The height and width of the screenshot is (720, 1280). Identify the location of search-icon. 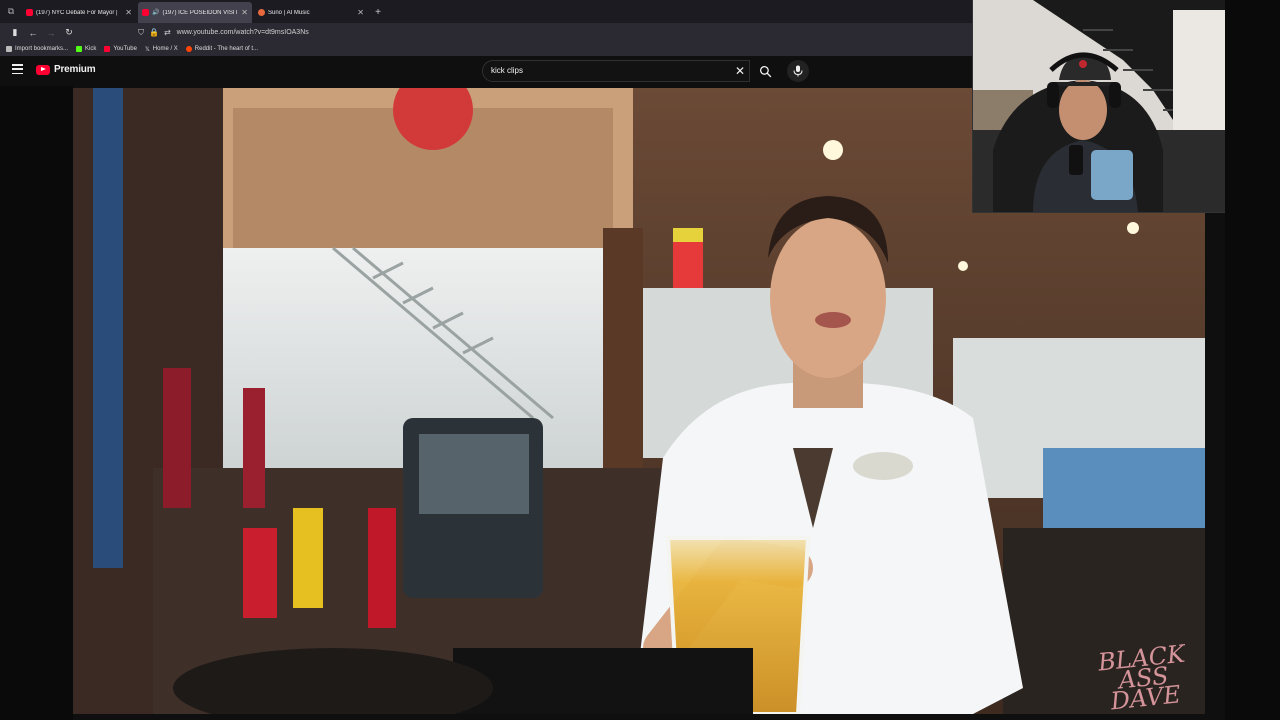
(765, 71).